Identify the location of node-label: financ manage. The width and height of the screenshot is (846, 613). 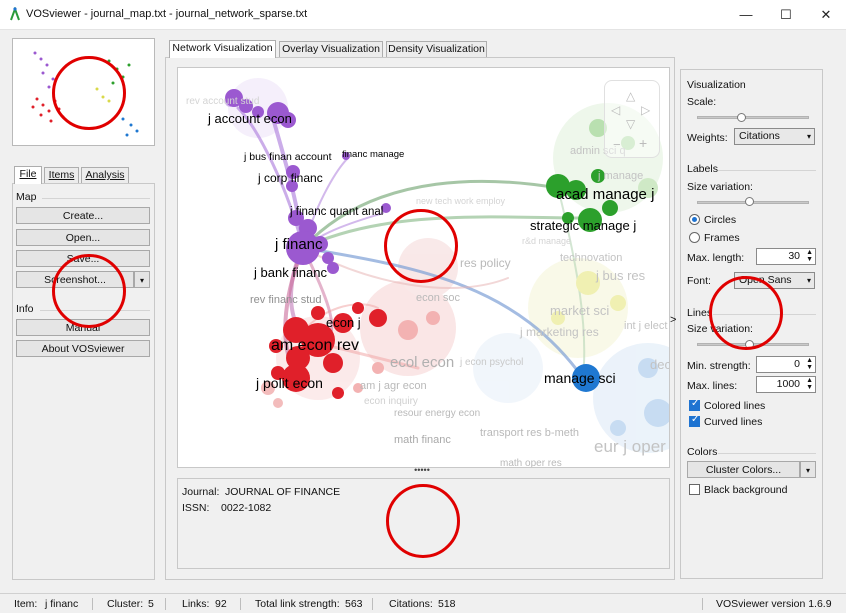
(373, 154).